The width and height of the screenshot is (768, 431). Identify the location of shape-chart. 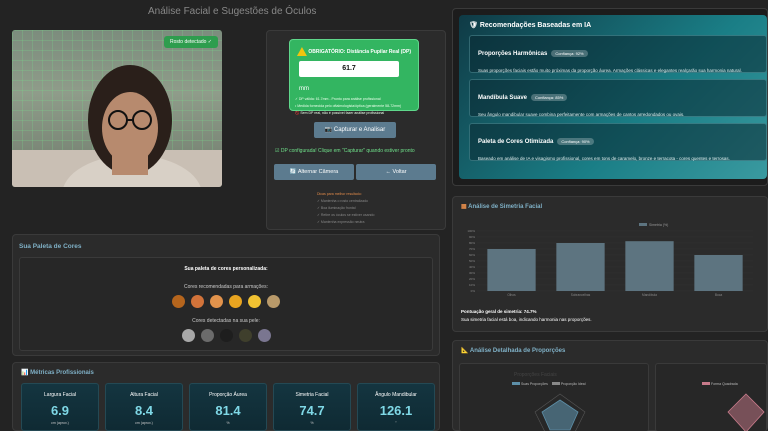
(746, 412).